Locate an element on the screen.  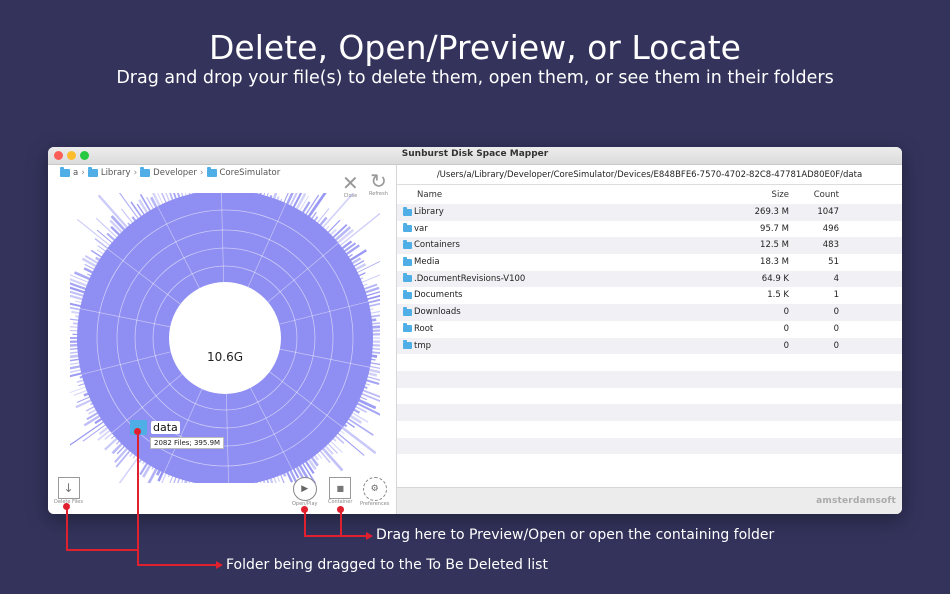
breadcrumb-item: Developer is located at coordinates (168, 172).